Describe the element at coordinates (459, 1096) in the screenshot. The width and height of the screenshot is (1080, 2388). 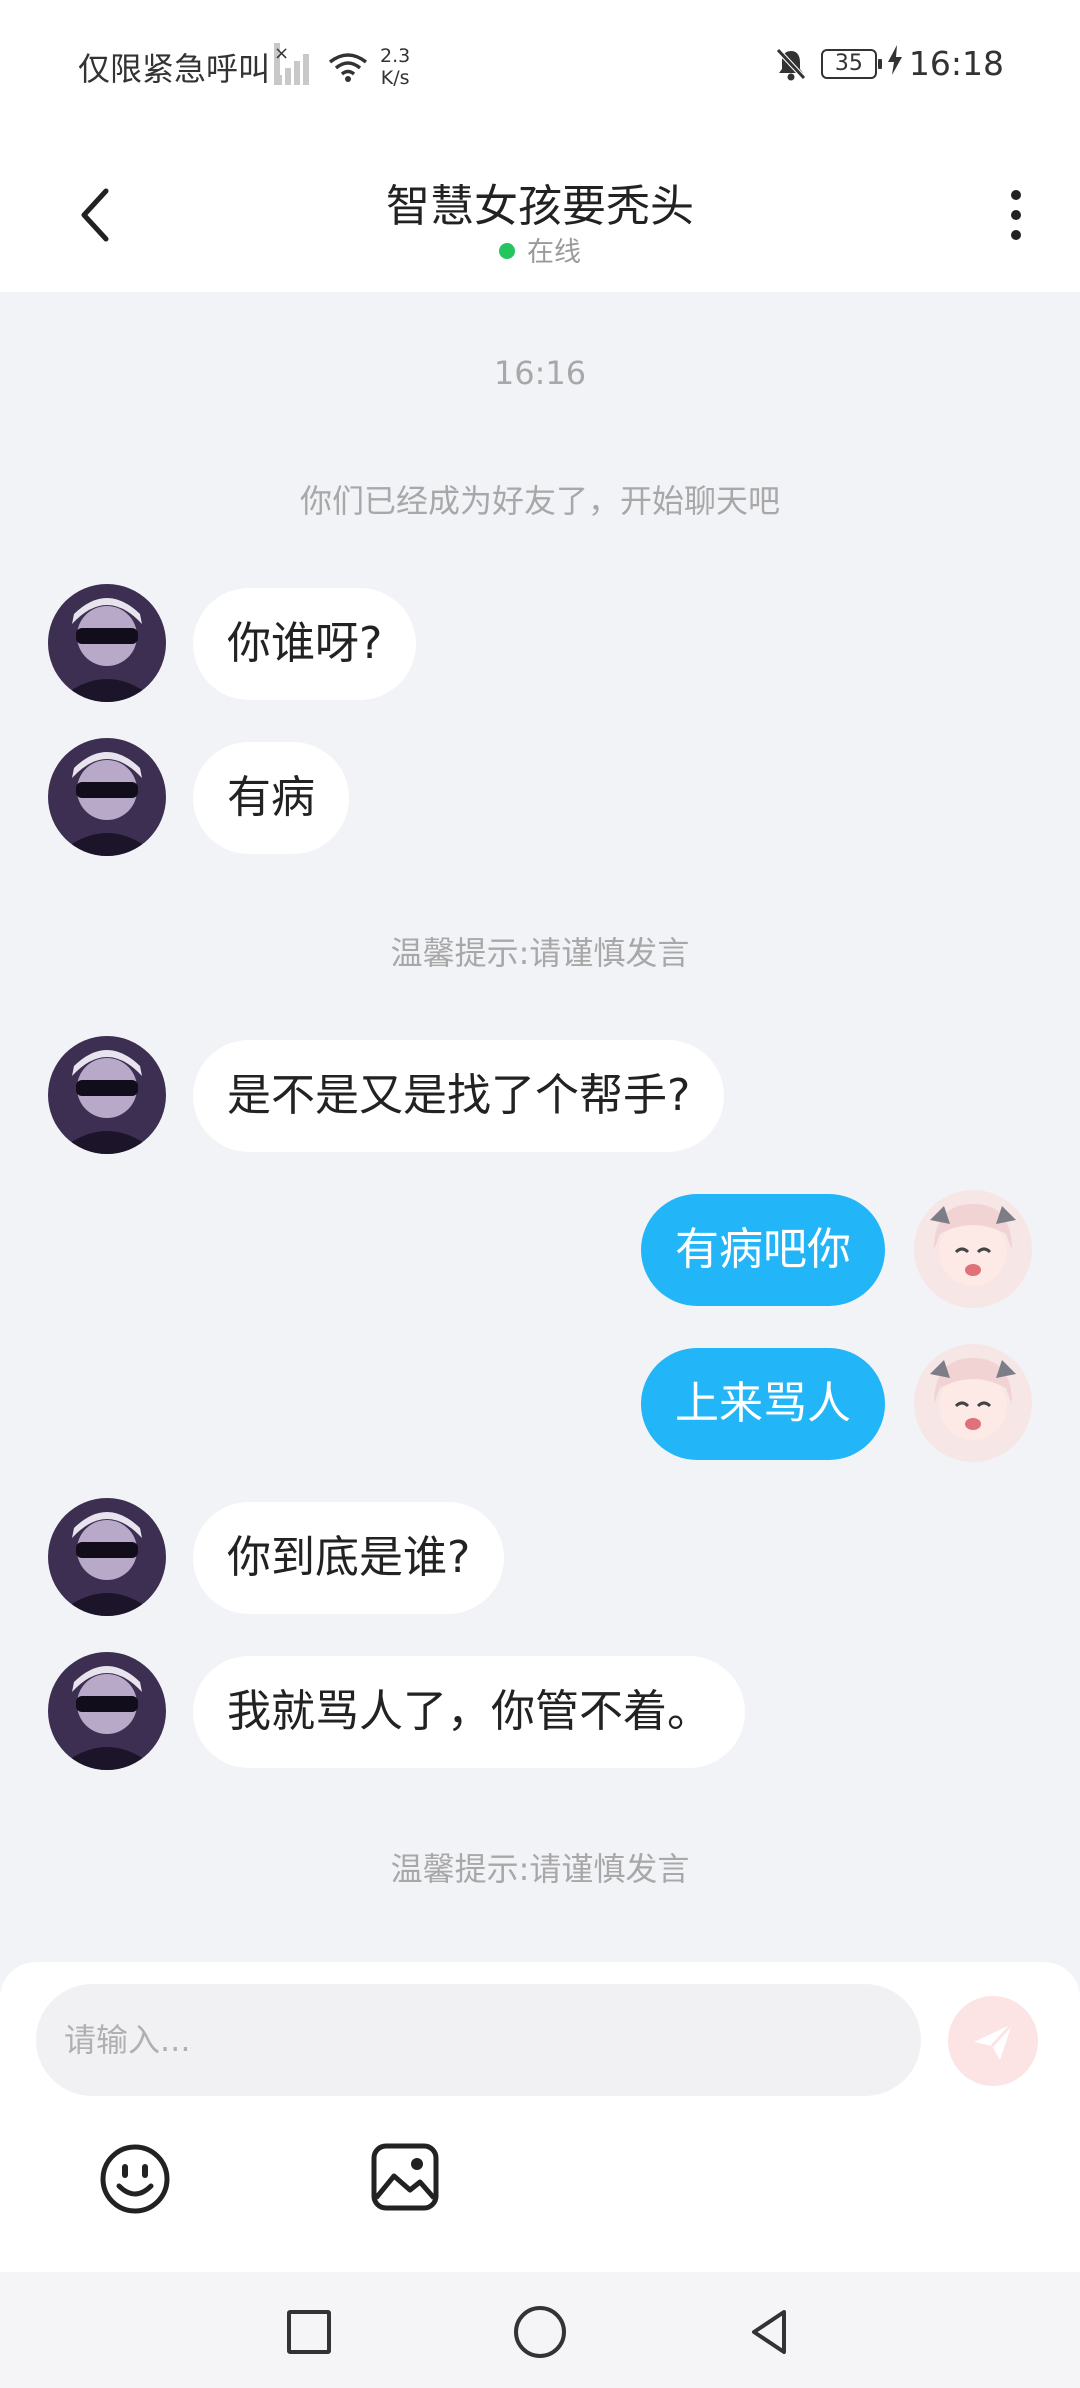
I see `message-bubble: 是不是又是找了个帮手?` at that location.